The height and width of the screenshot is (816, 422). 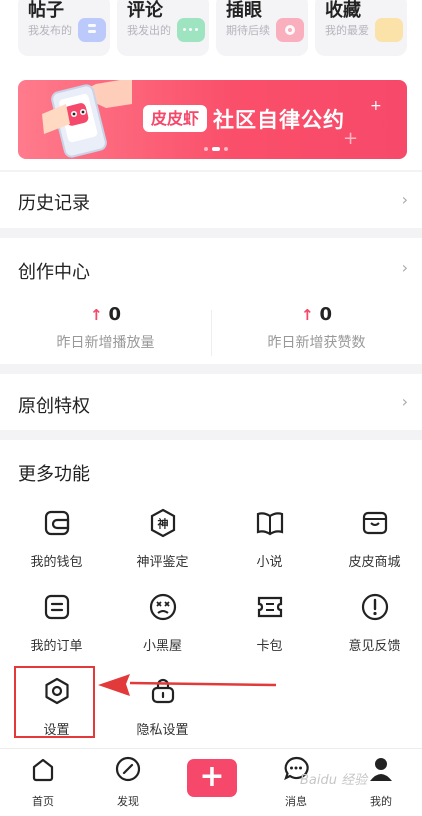 I want to click on card-icon, so click(x=269, y=607).